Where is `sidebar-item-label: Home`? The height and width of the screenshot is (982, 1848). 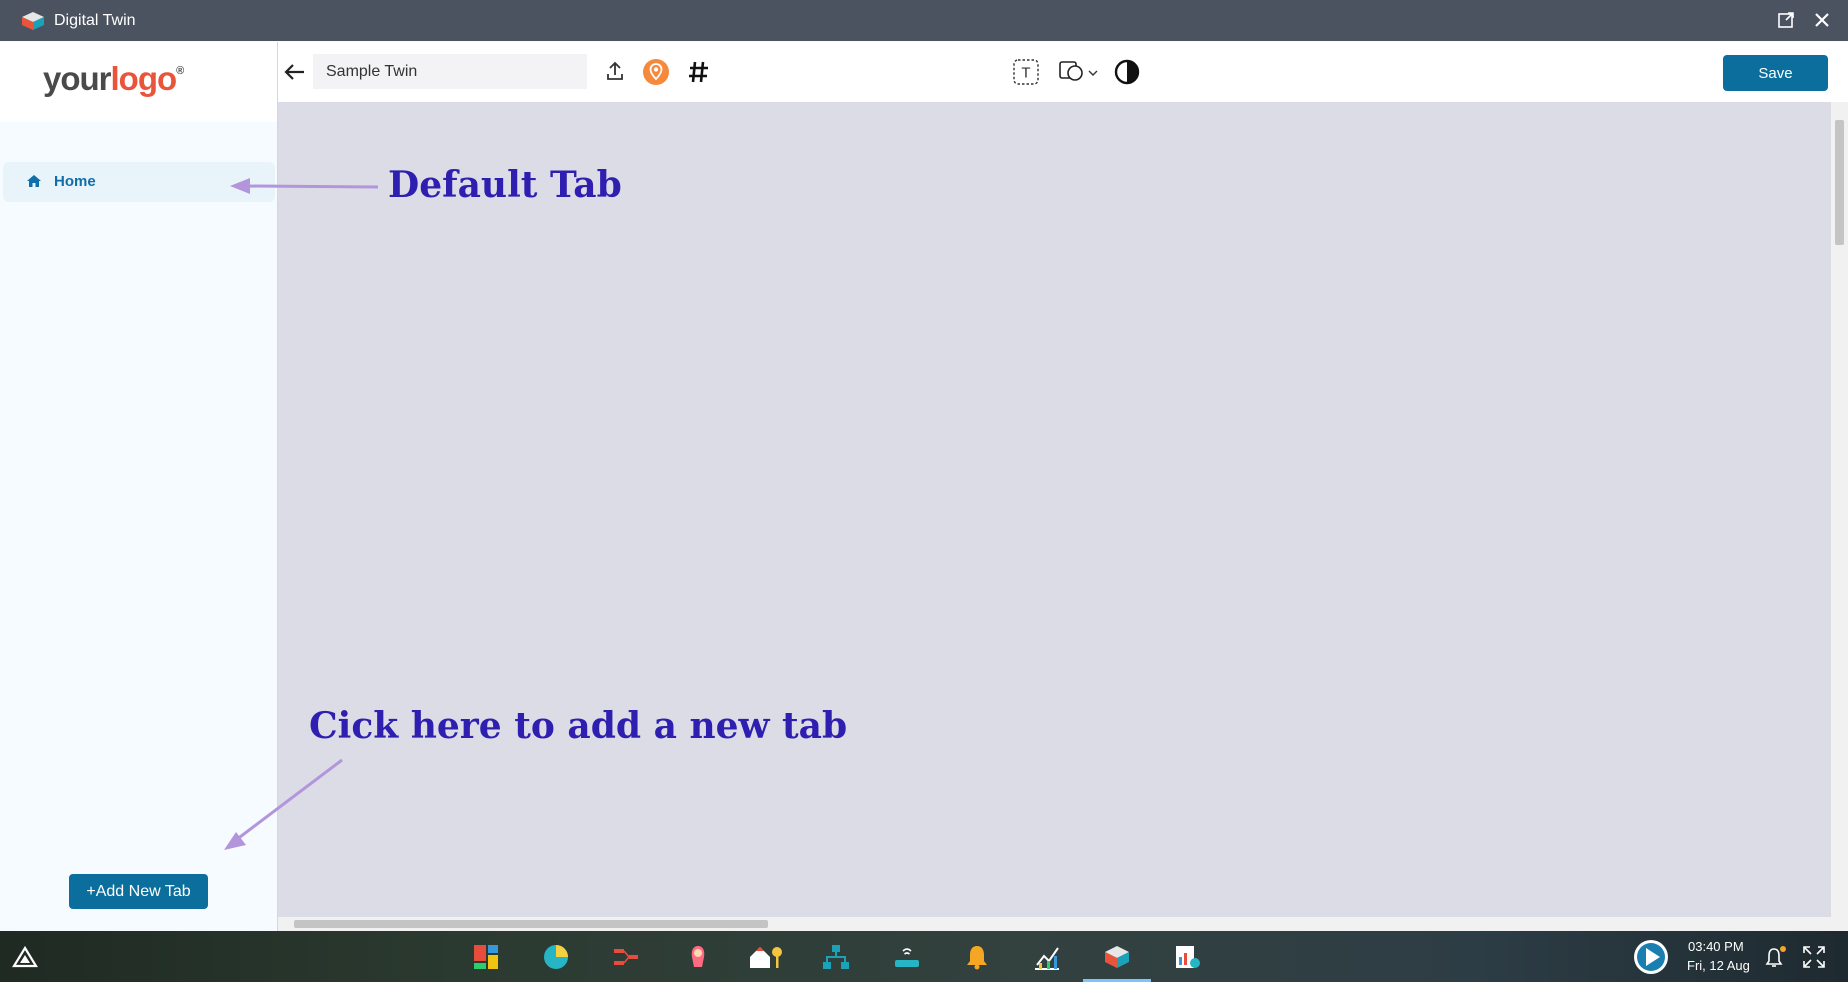 sidebar-item-label: Home is located at coordinates (75, 181).